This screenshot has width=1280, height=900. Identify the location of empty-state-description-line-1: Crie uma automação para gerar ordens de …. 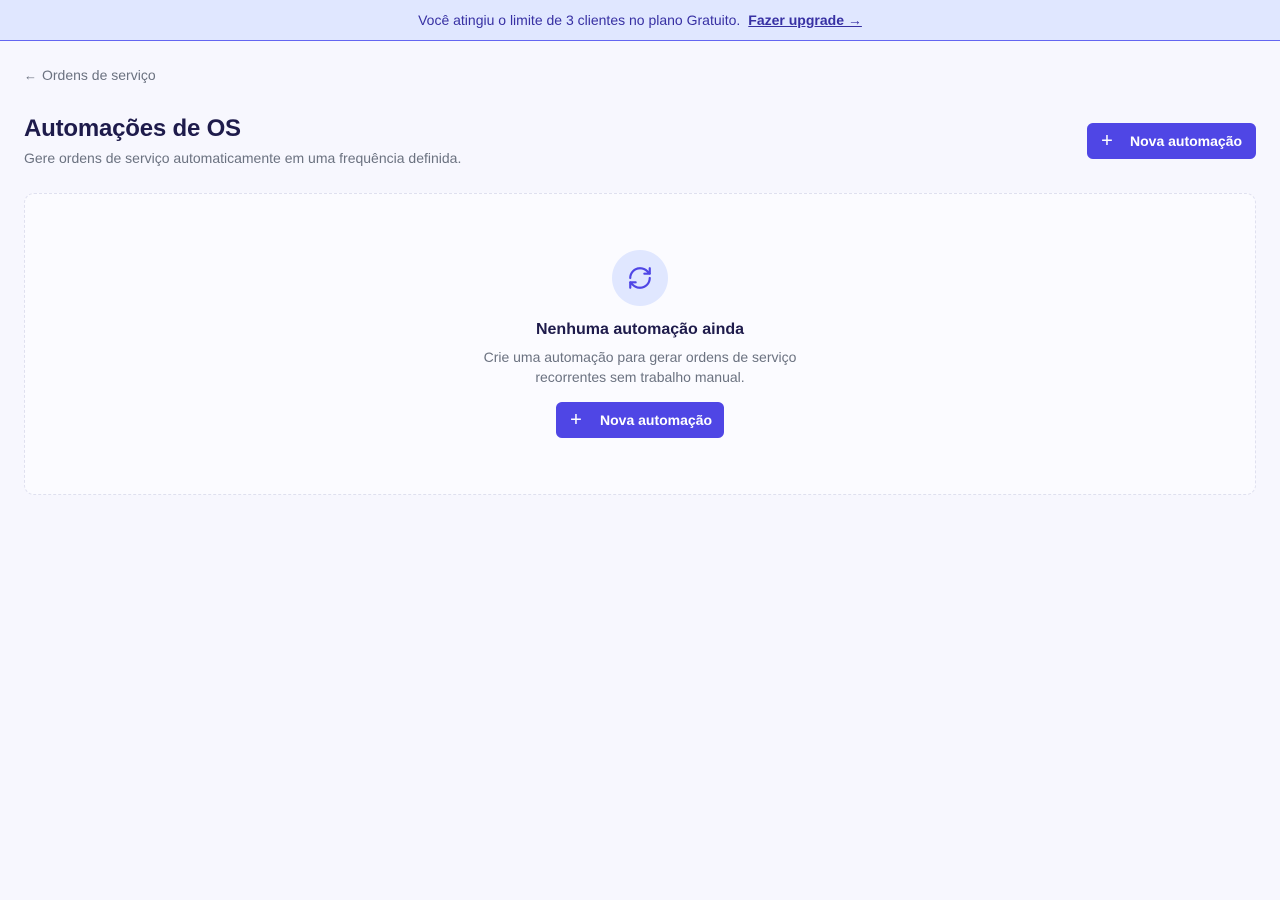
(640, 357).